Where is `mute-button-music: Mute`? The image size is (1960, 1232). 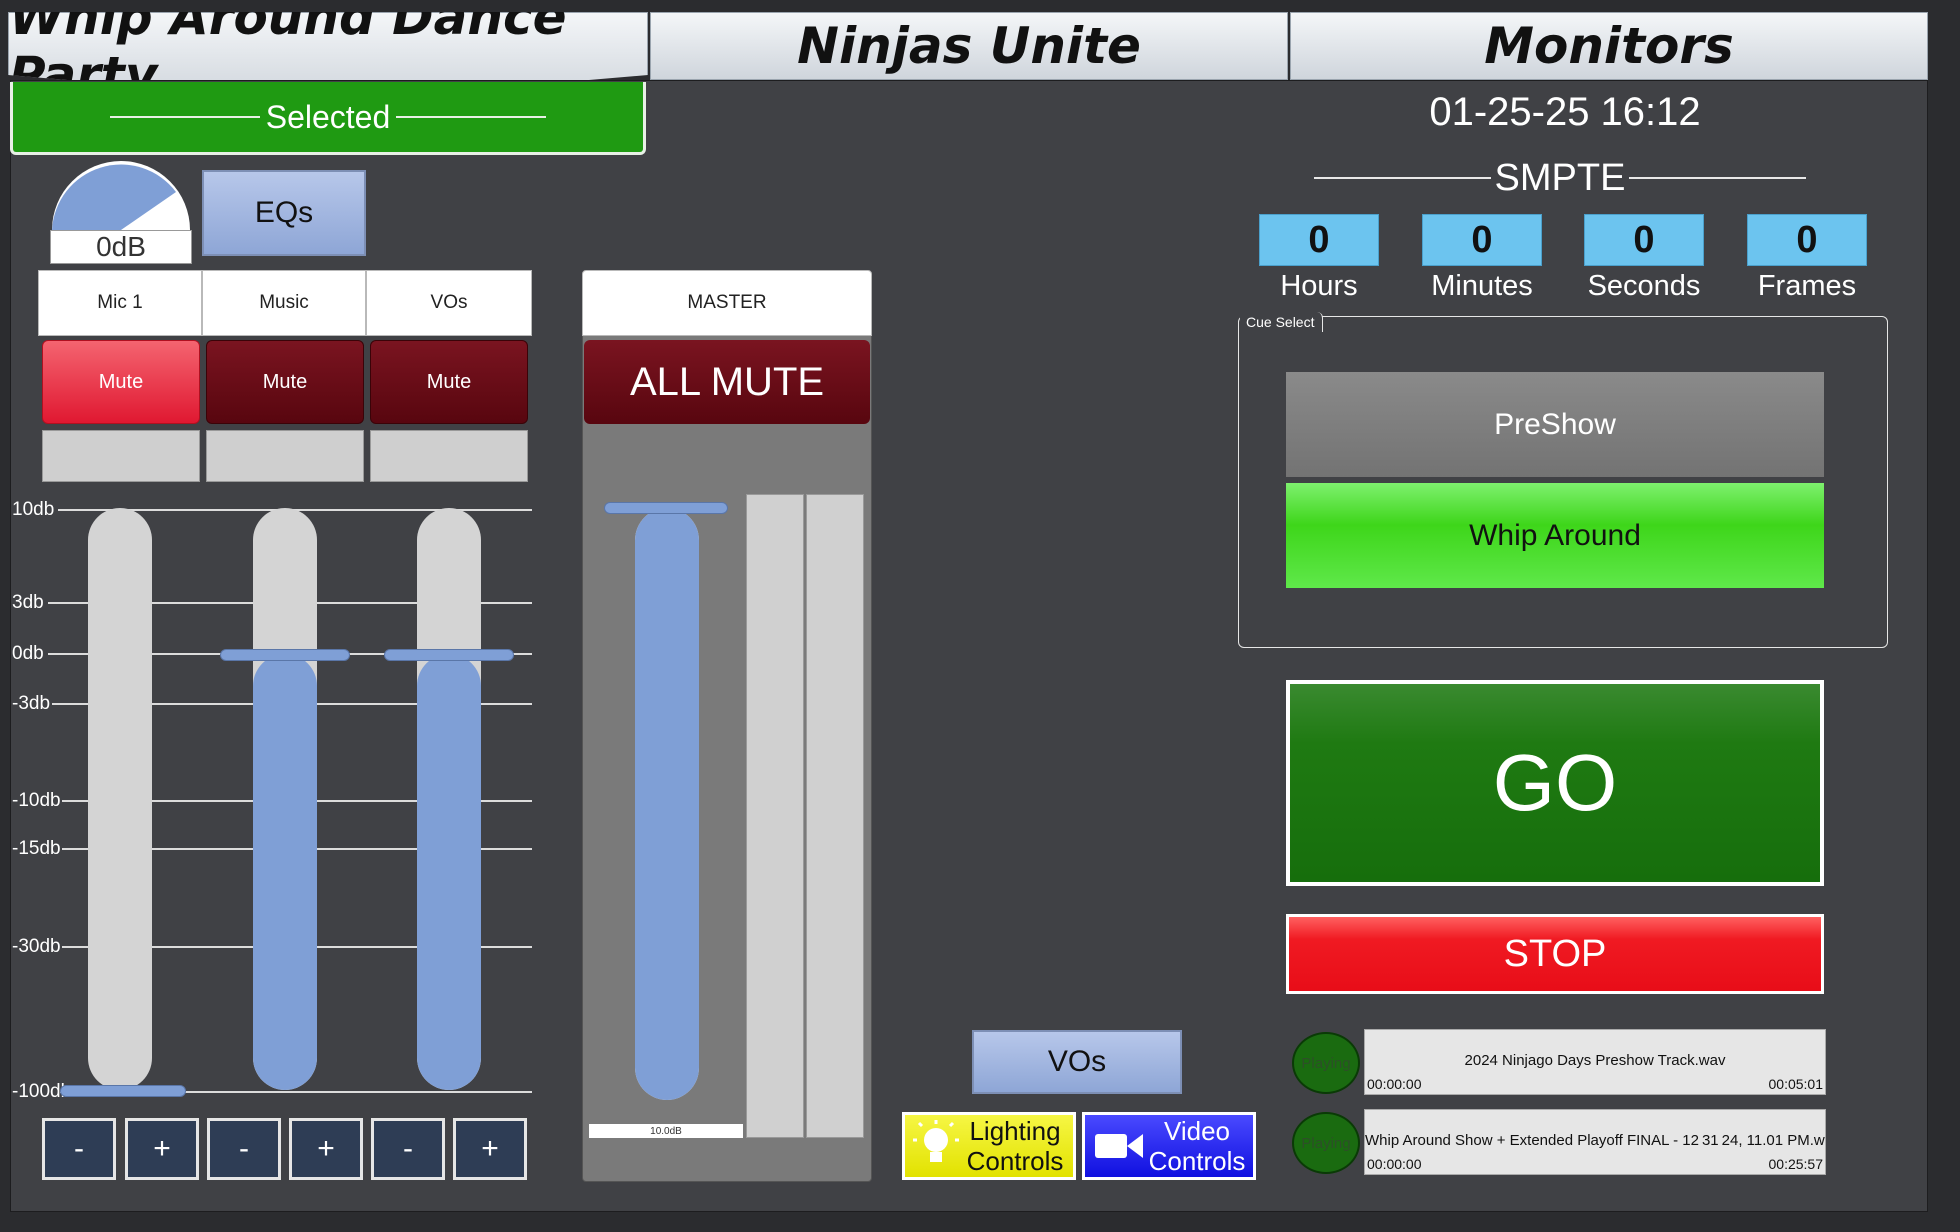 mute-button-music: Mute is located at coordinates (285, 382).